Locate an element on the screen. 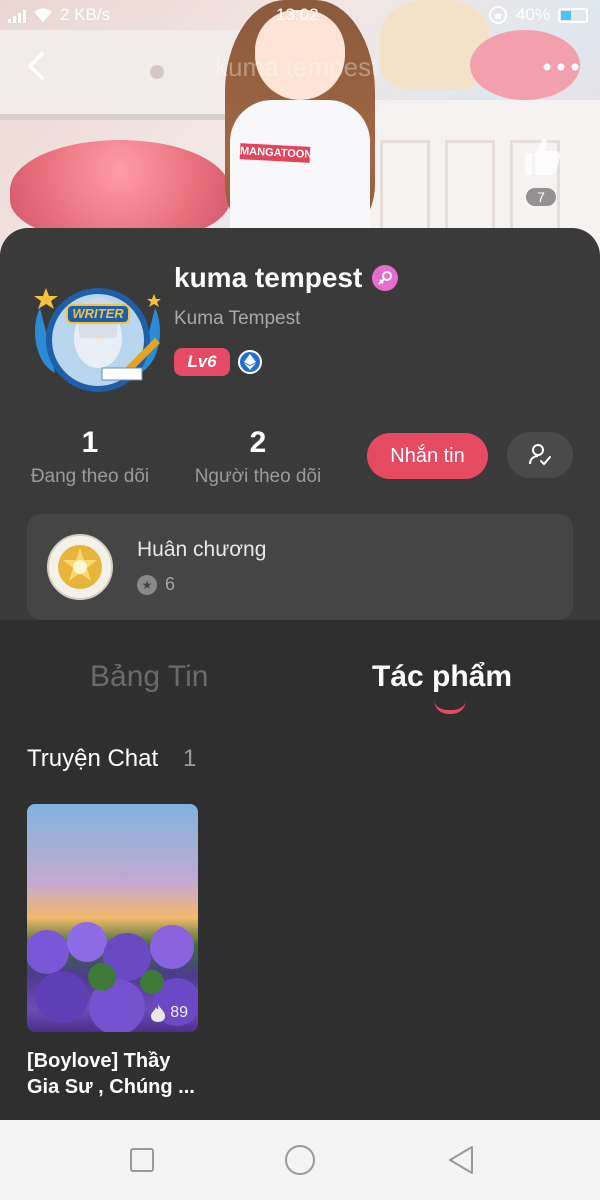 Image resolution: width=600 pixels, height=1200 pixels. header-ghost-title: kuma tempest is located at coordinates (297, 67).